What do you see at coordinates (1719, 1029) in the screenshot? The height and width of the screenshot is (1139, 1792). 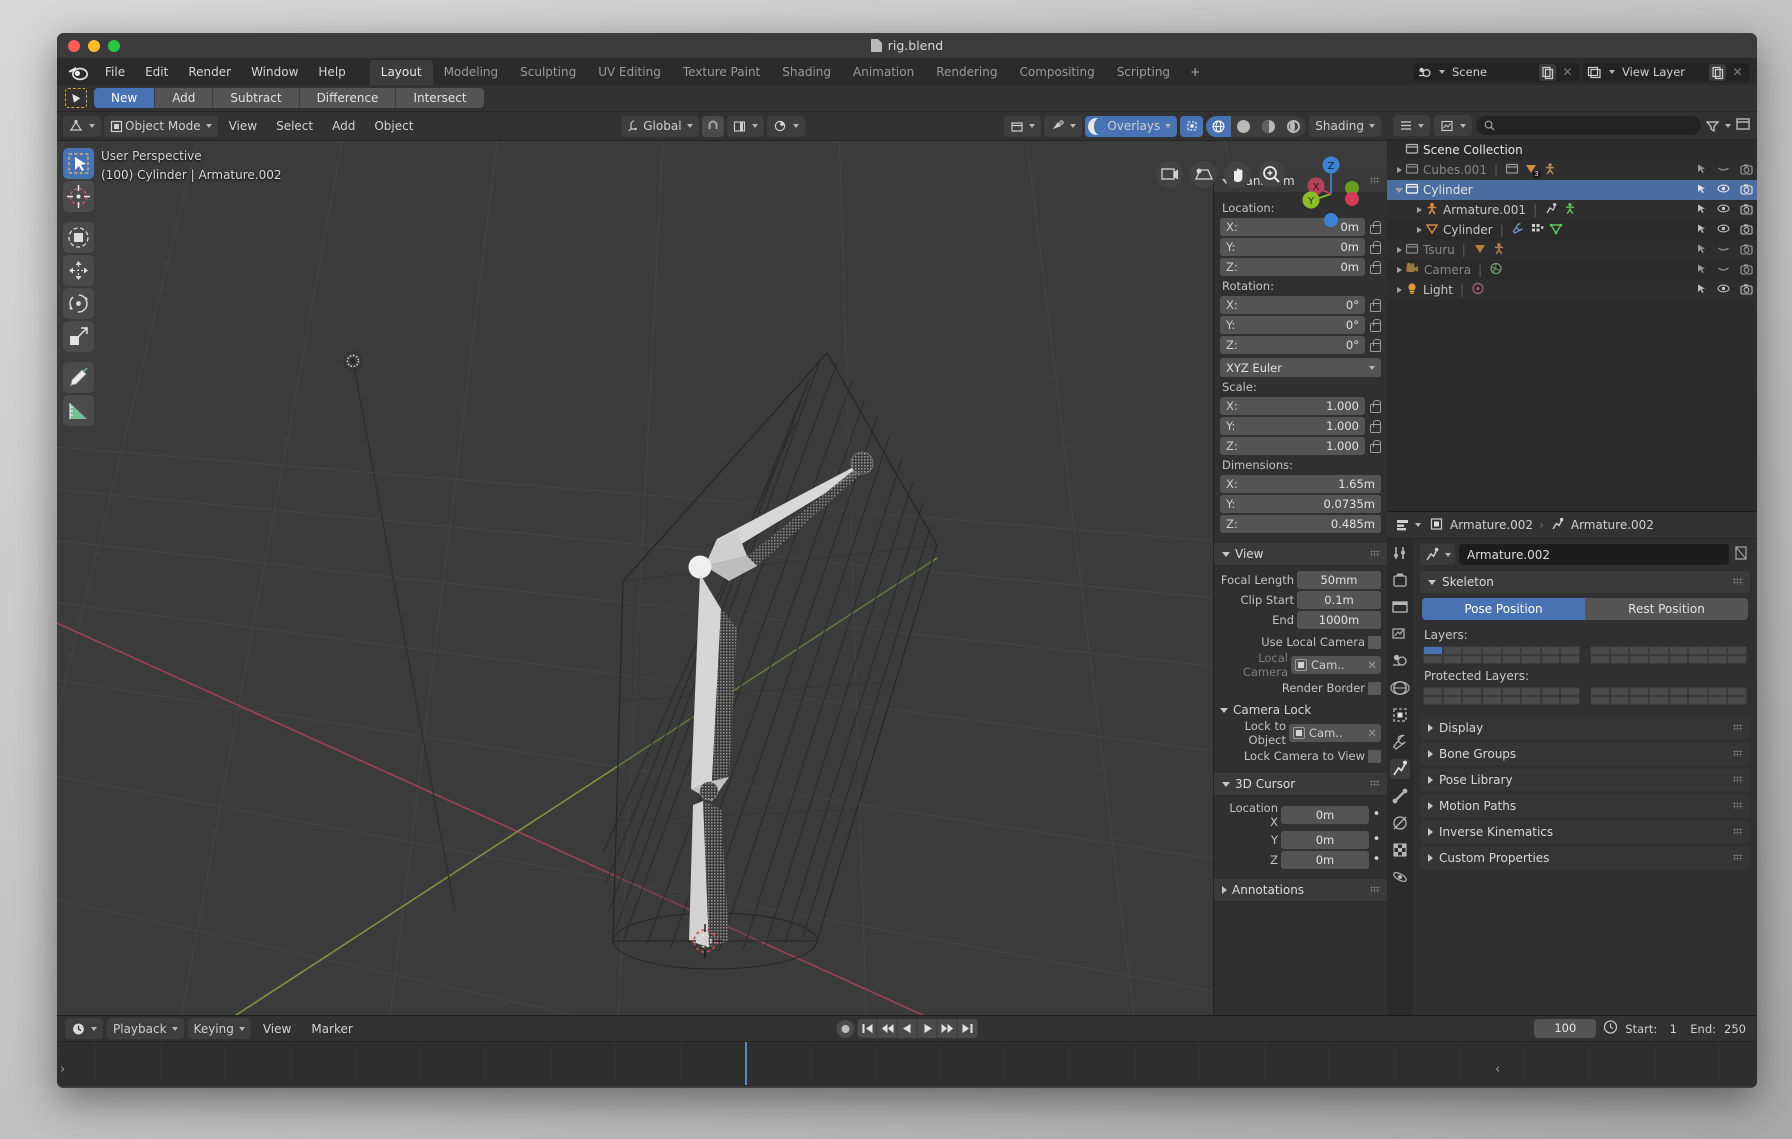 I see `end-frame-control: End: 250` at bounding box center [1719, 1029].